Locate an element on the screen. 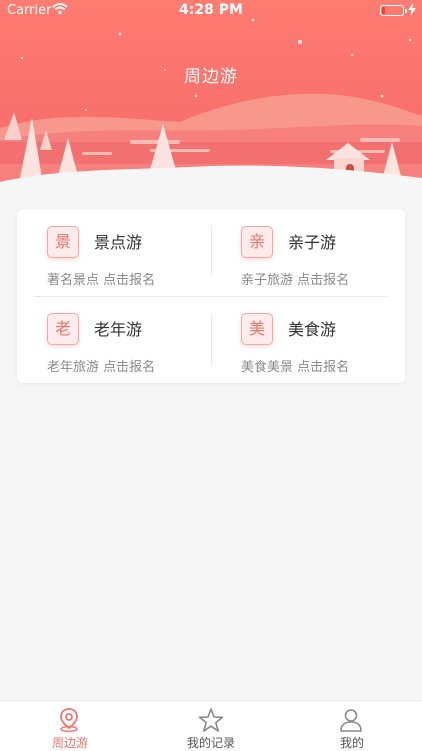 The height and width of the screenshot is (751, 422). clock: 4:28 PM is located at coordinates (211, 10).